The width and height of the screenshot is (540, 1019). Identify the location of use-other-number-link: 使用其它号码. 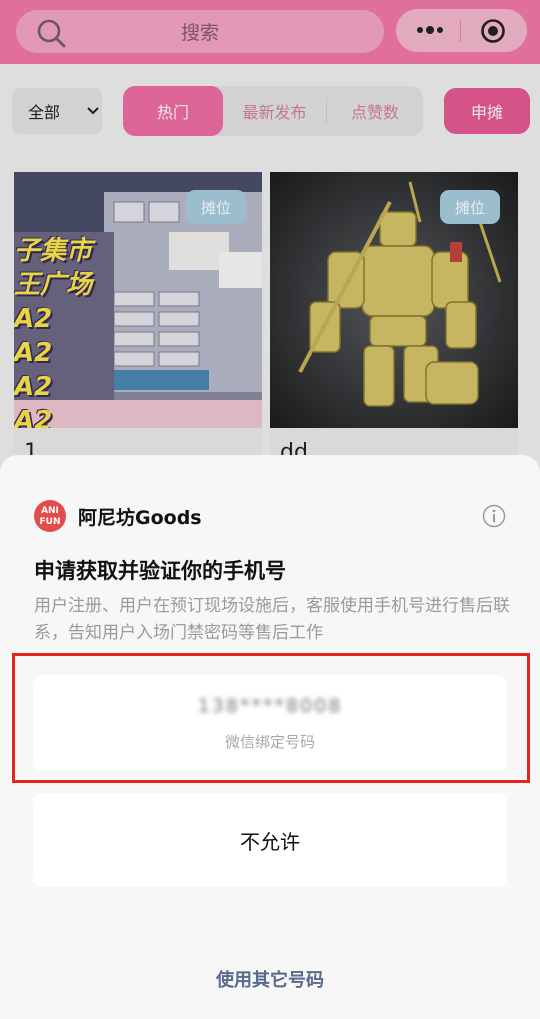
(270, 979).